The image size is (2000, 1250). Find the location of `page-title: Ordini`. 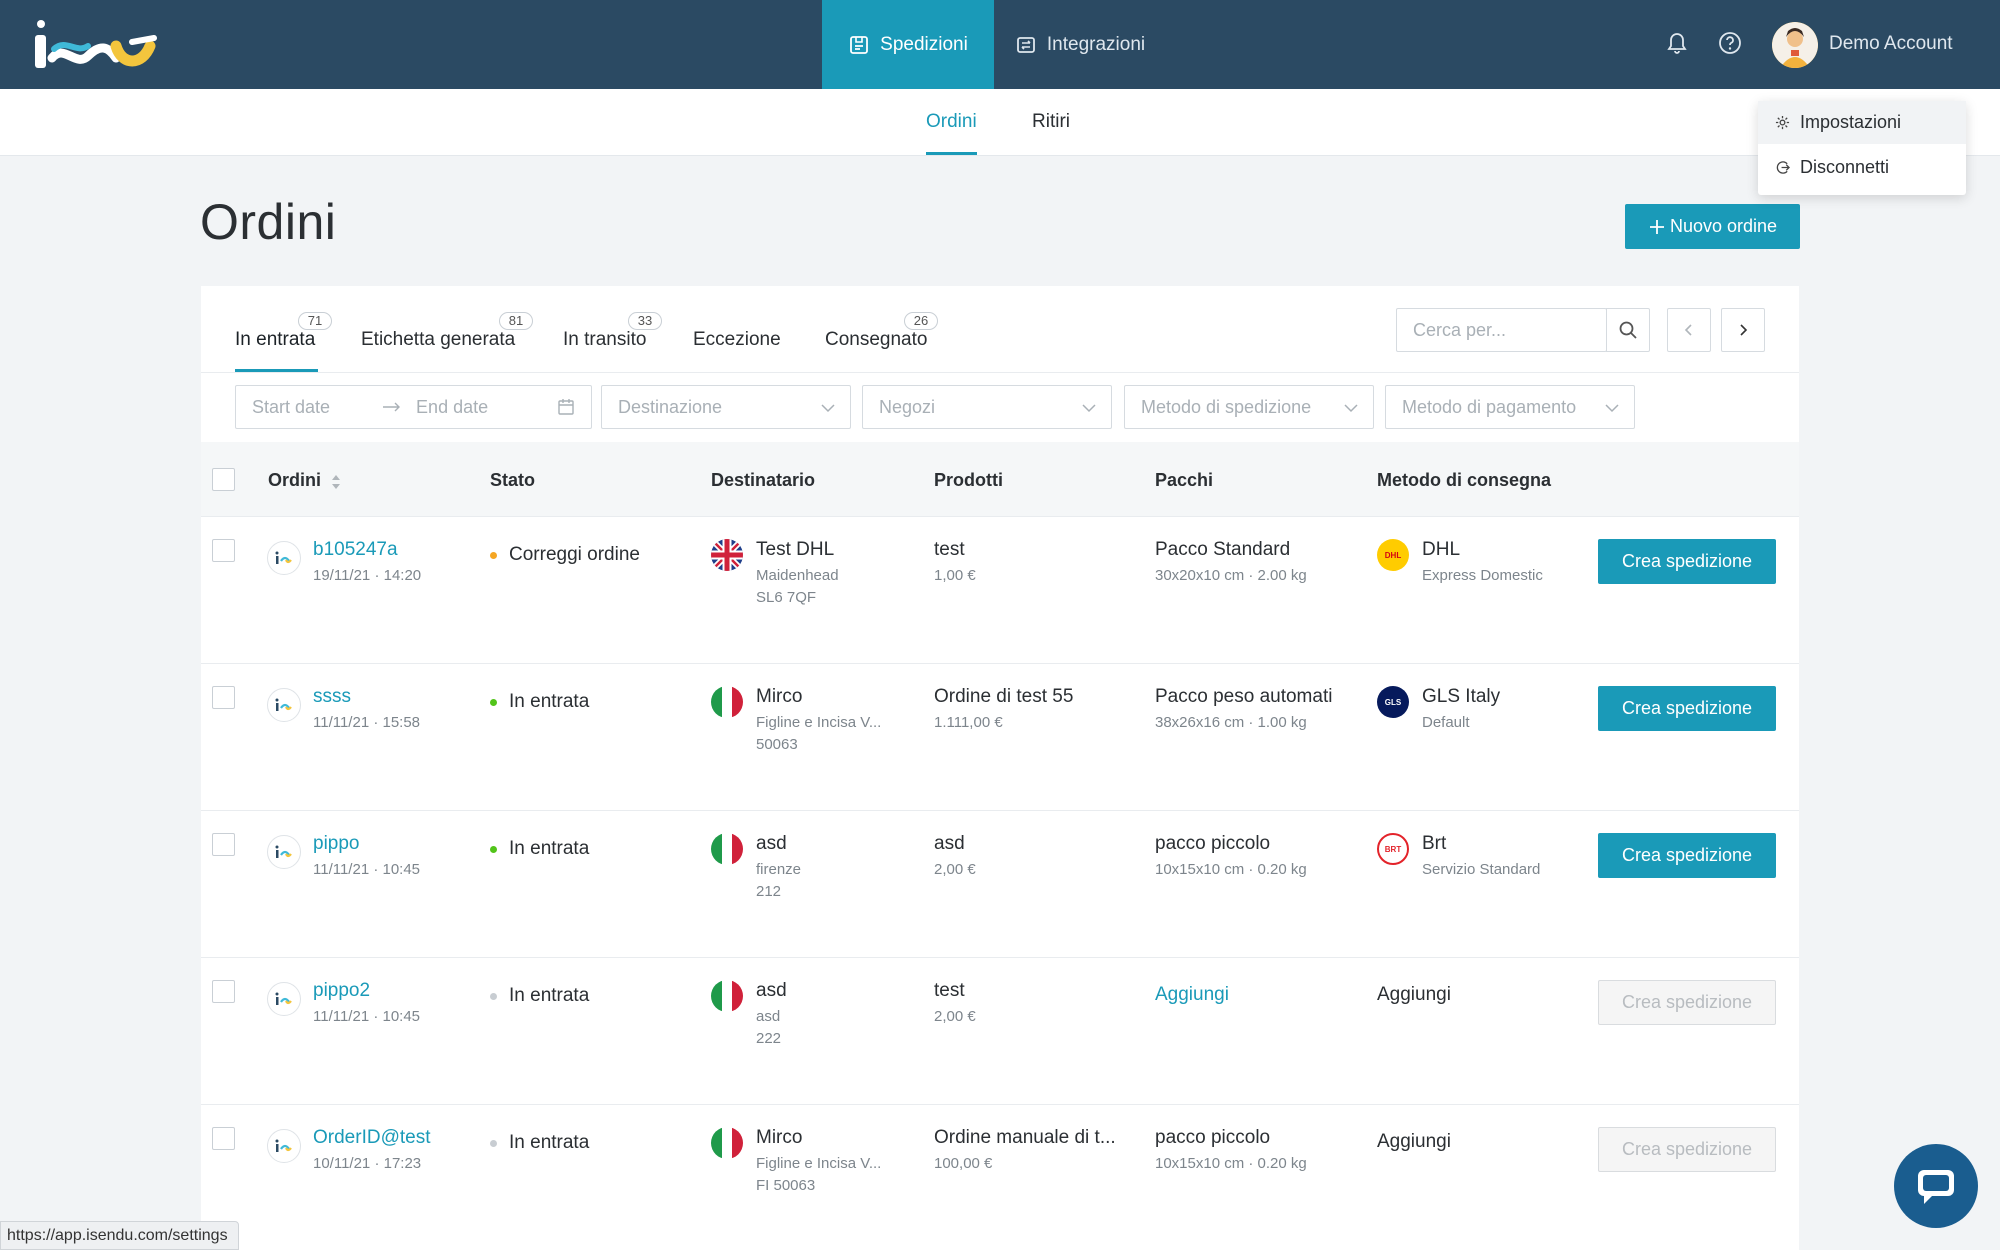

page-title: Ordini is located at coordinates (268, 222).